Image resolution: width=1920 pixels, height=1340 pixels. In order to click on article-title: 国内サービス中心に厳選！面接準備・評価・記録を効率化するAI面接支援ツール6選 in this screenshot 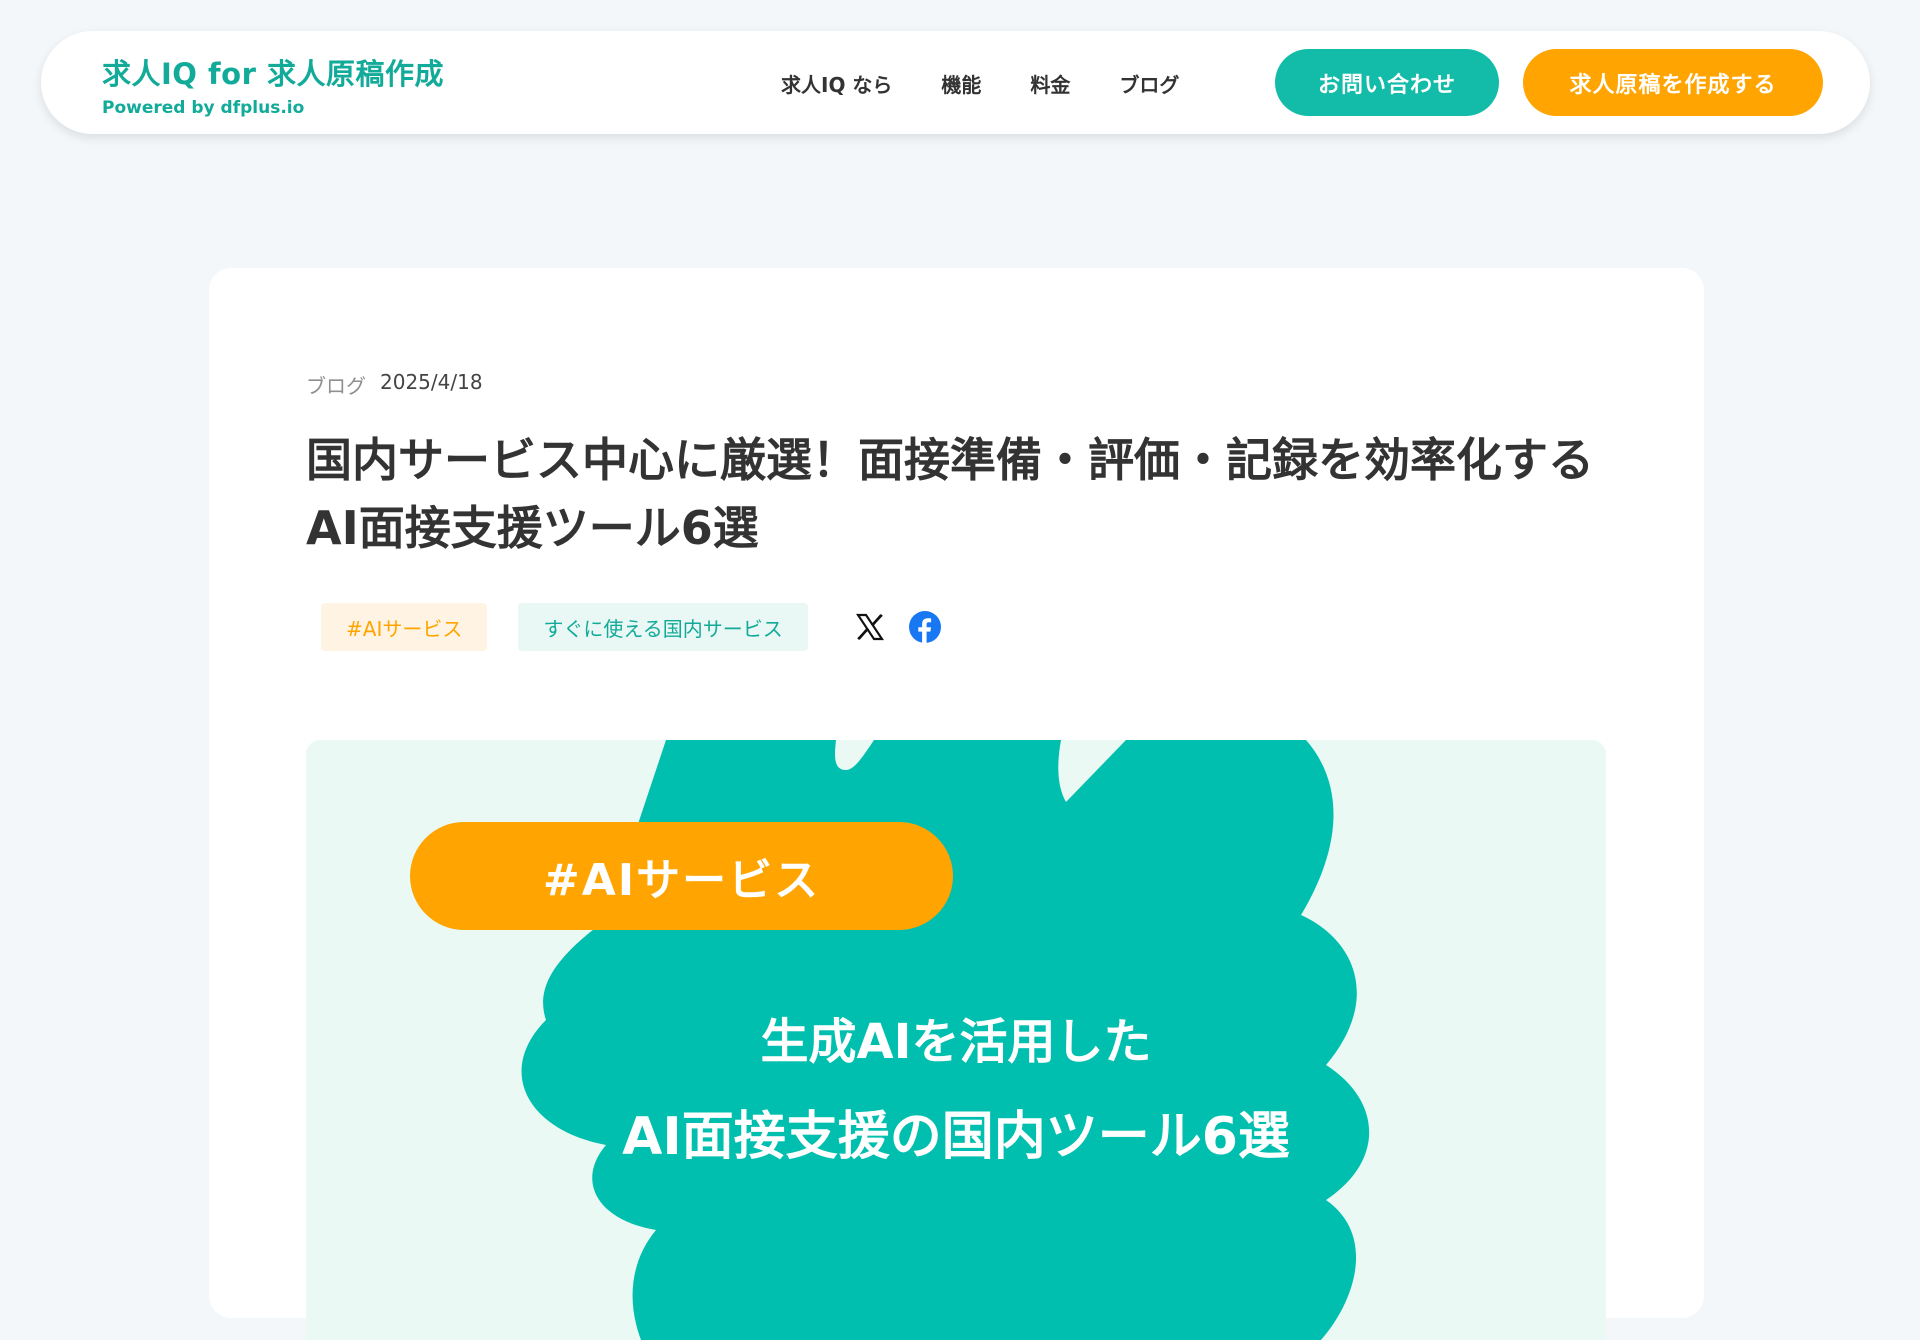, I will do `click(950, 494)`.